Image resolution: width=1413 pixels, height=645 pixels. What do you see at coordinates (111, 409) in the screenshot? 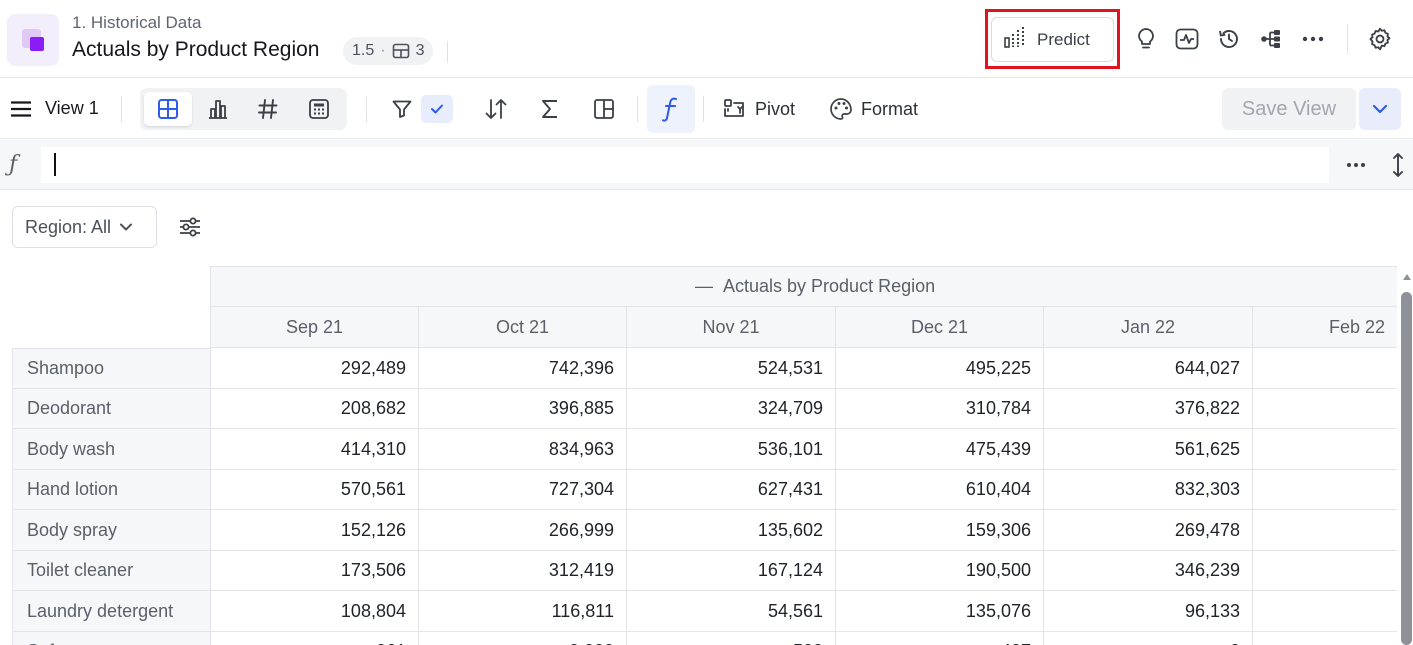
I see `row-header: Deodorant` at bounding box center [111, 409].